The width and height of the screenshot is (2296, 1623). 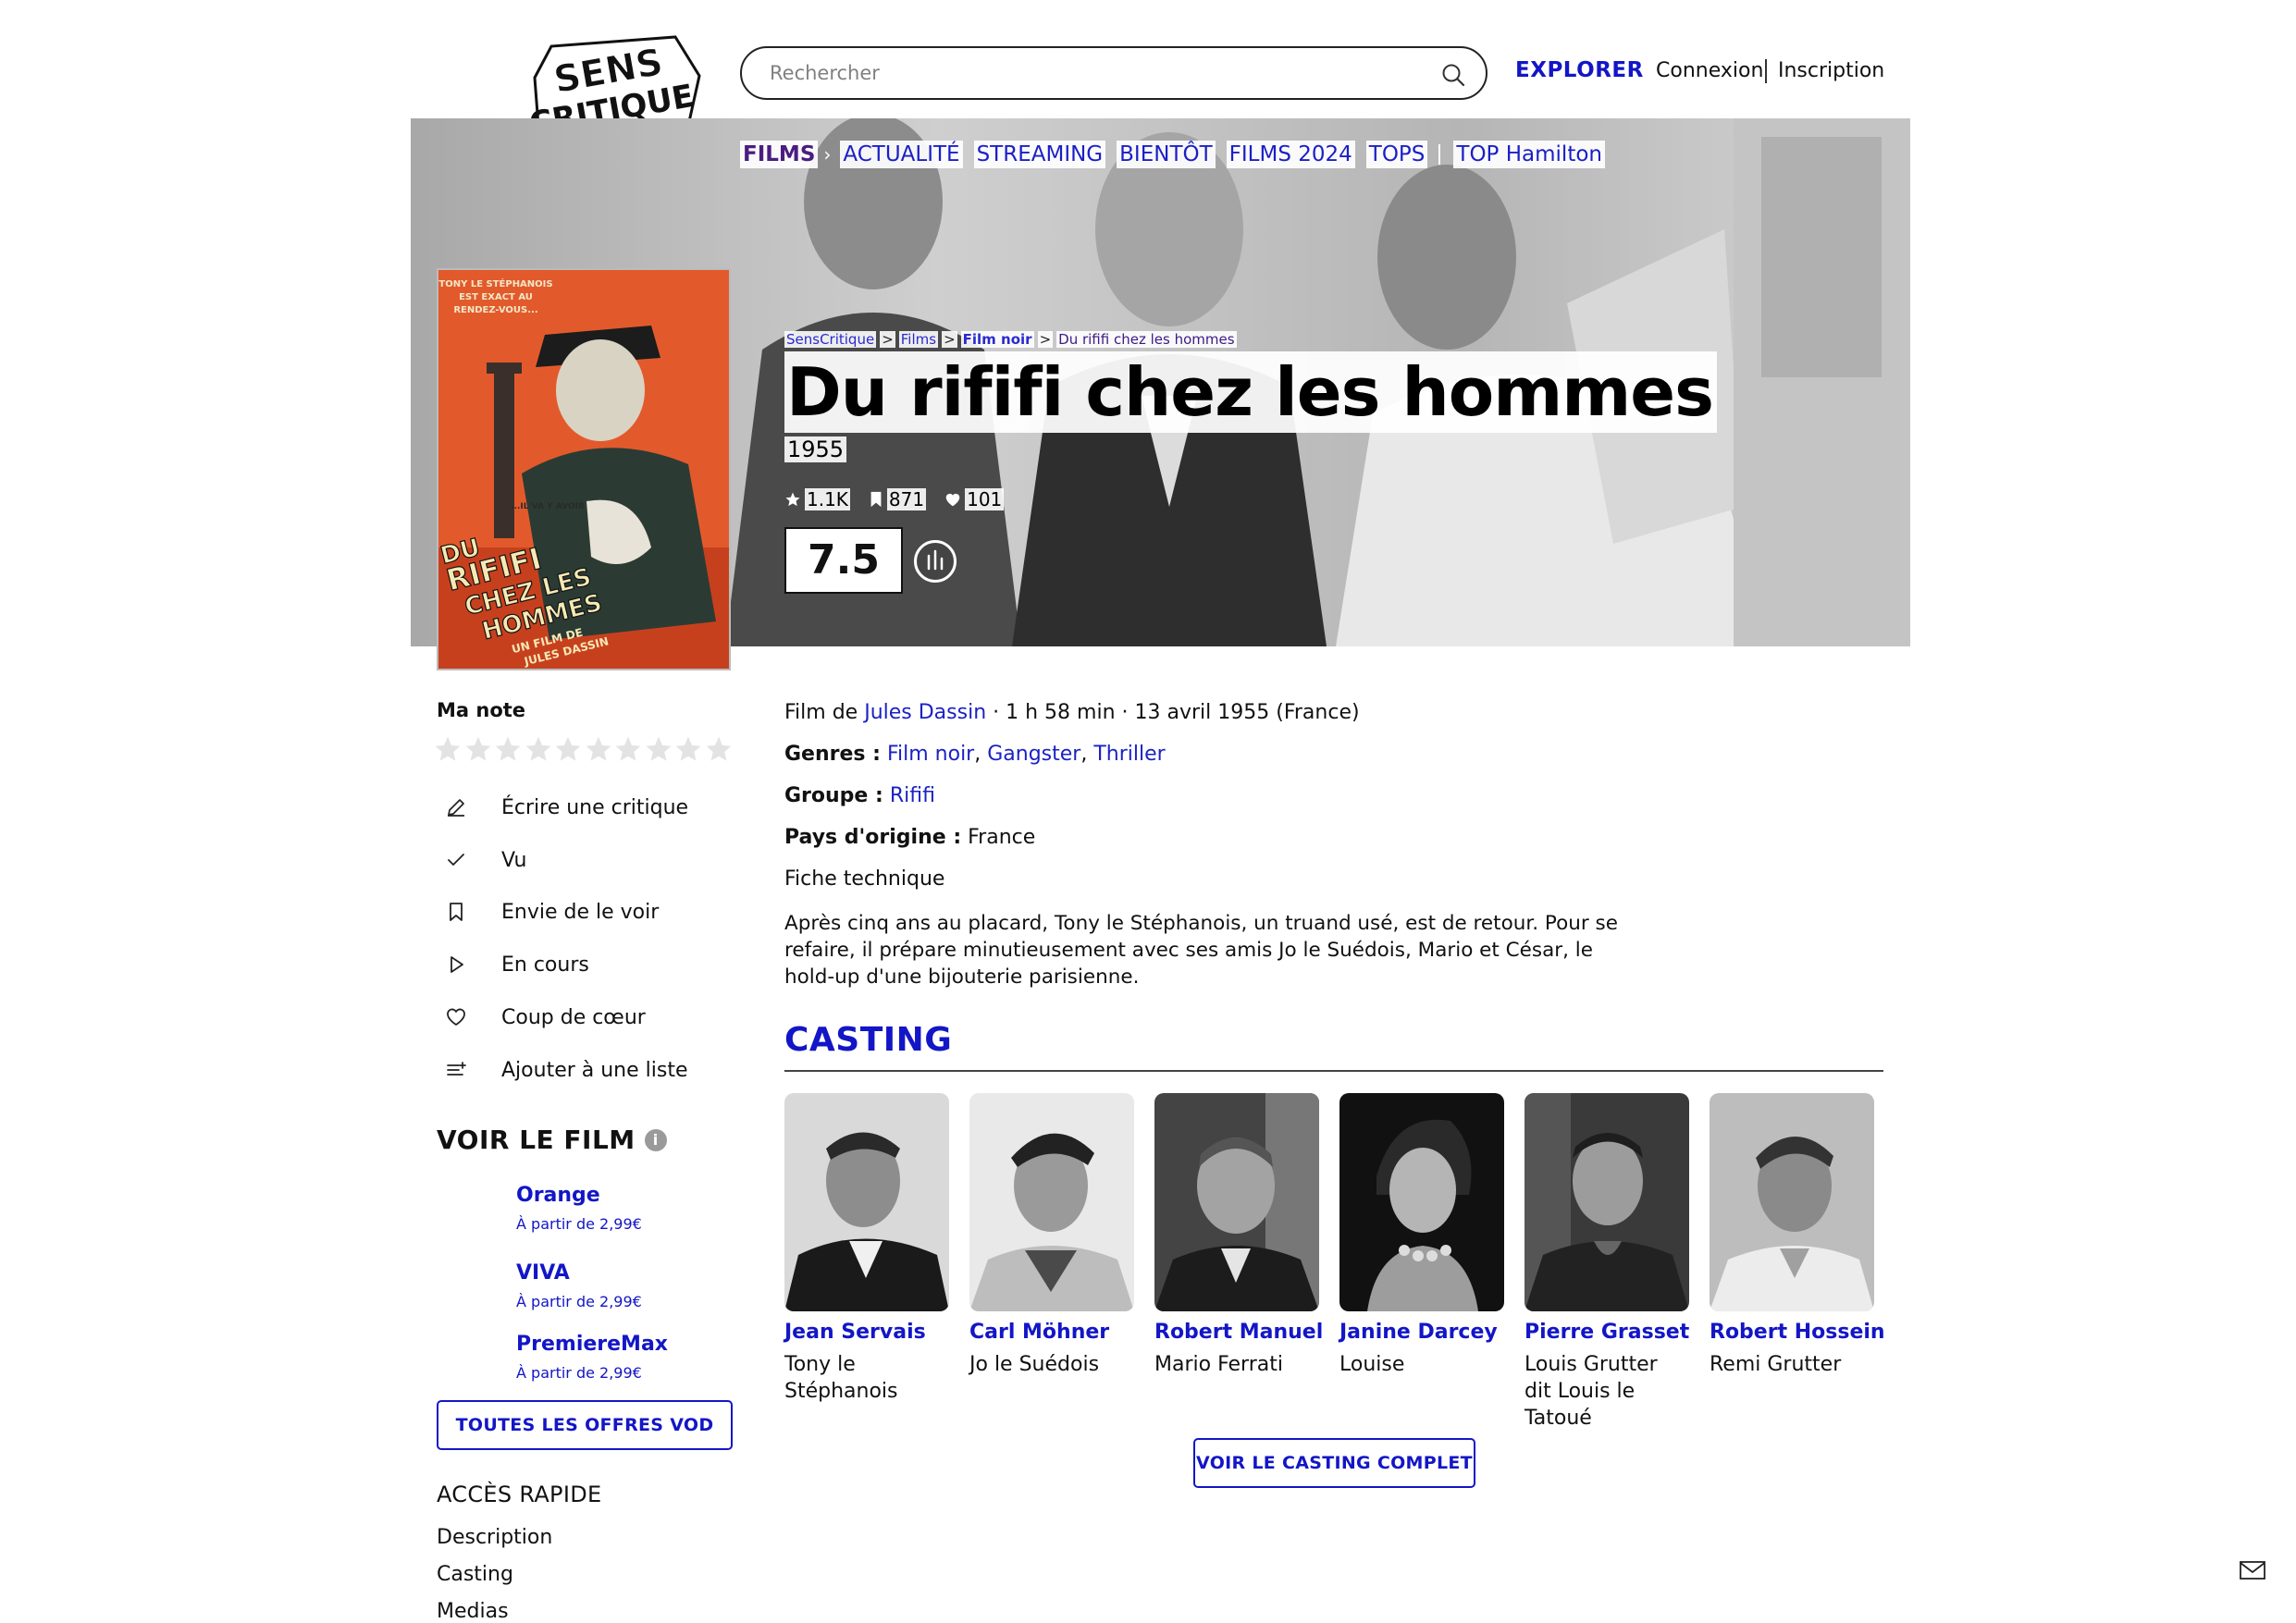 I want to click on vod-offer-price: À partir de 2,99€, so click(x=579, y=1373).